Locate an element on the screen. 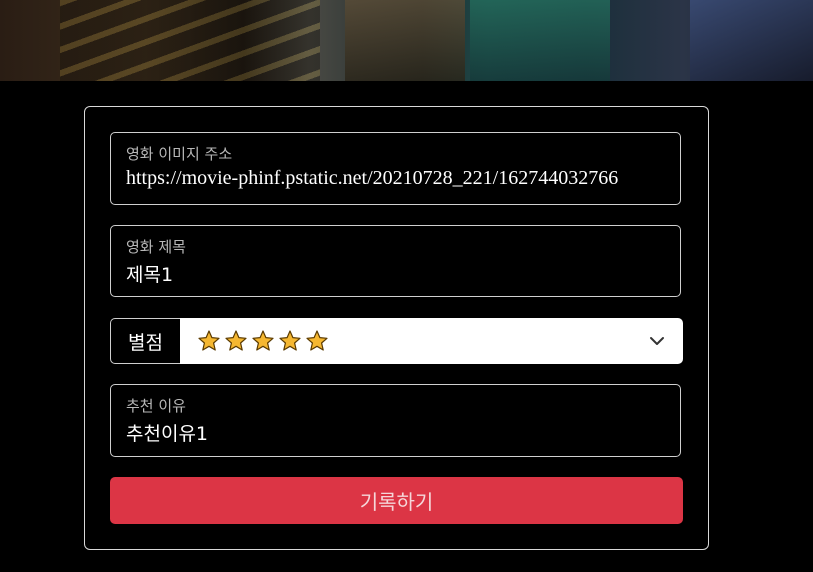  recommend-reason-label: 추천 이유 is located at coordinates (156, 406).